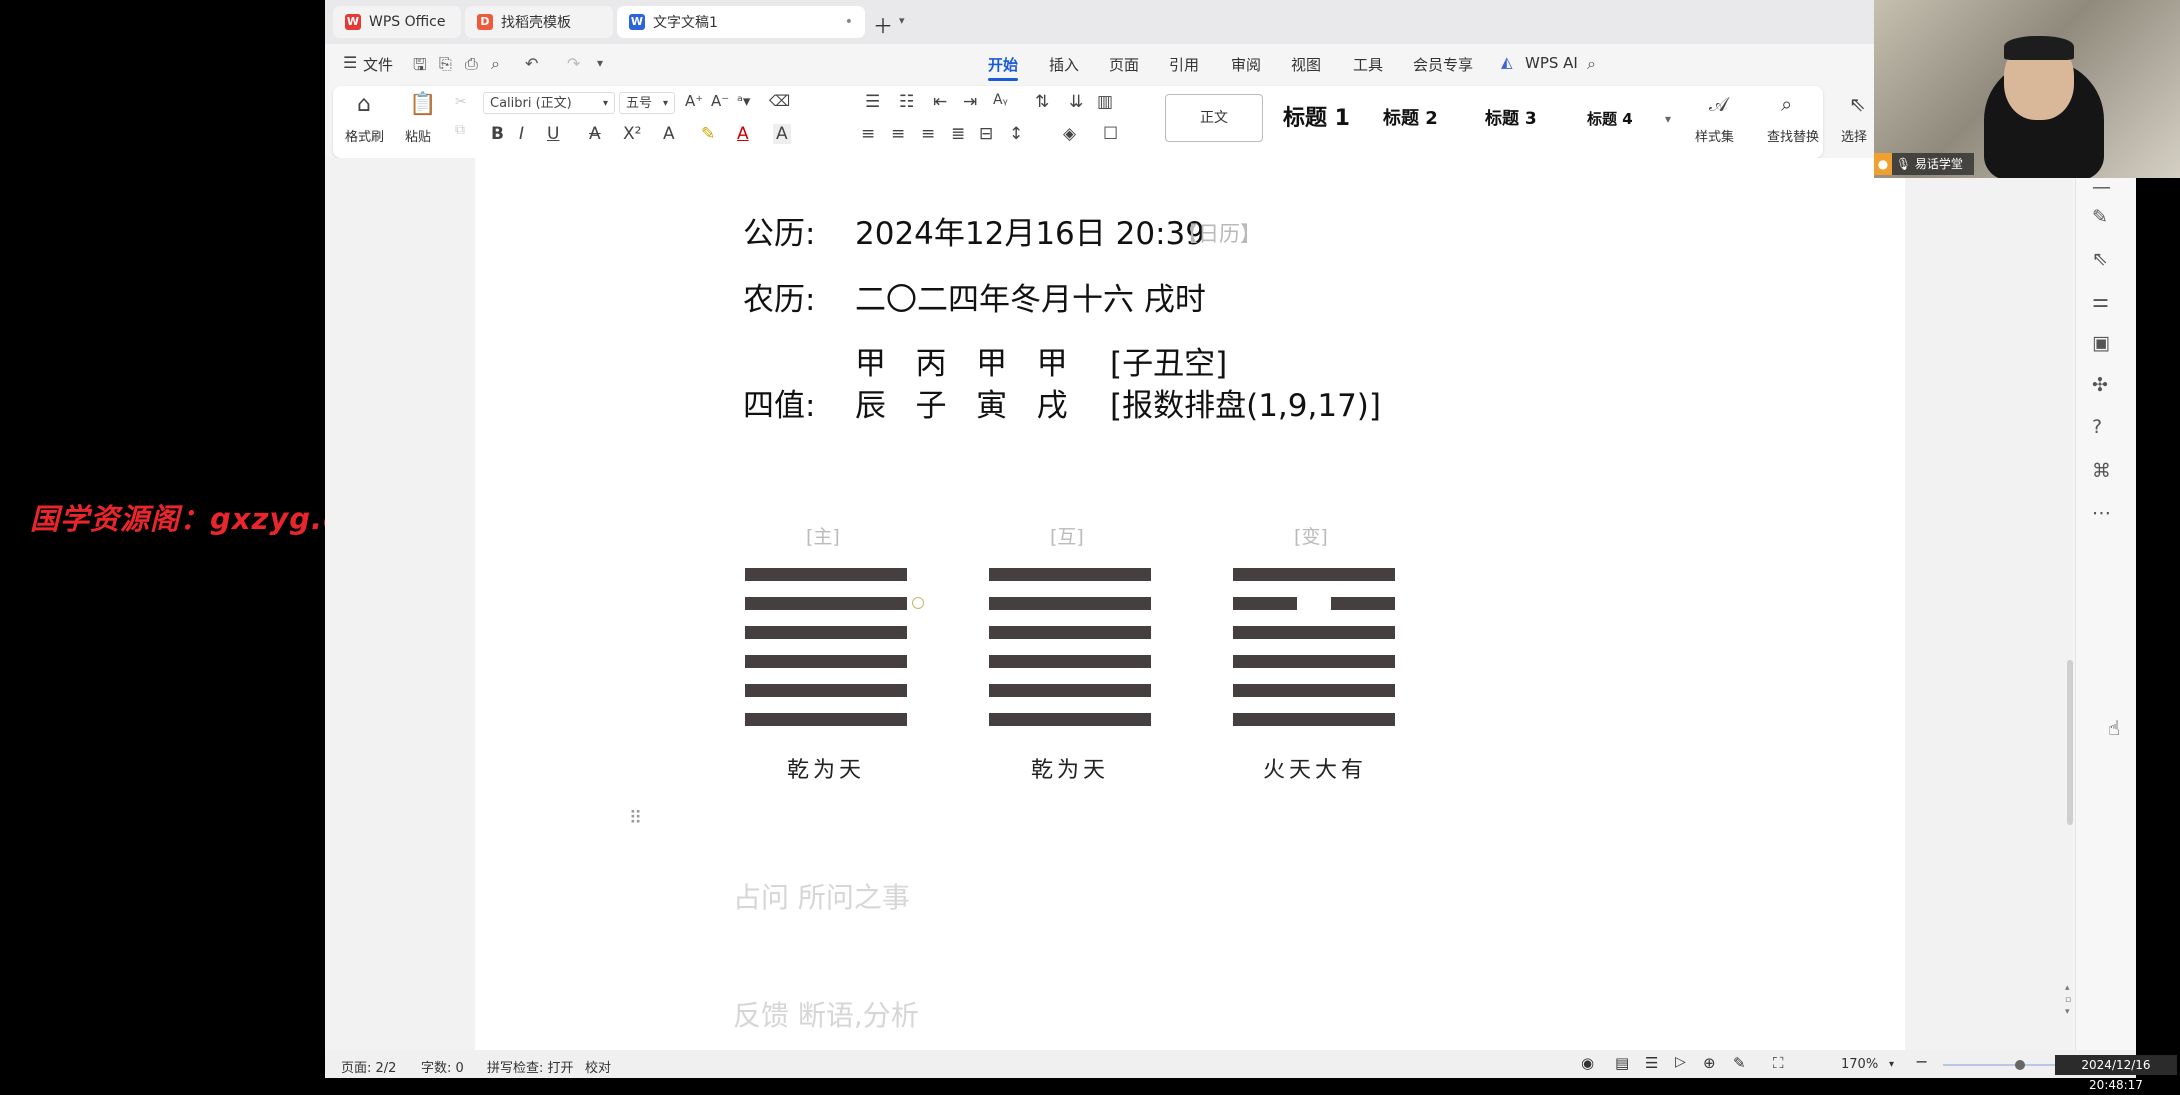  I want to click on toolbox-icon: ✣, so click(2100, 385).